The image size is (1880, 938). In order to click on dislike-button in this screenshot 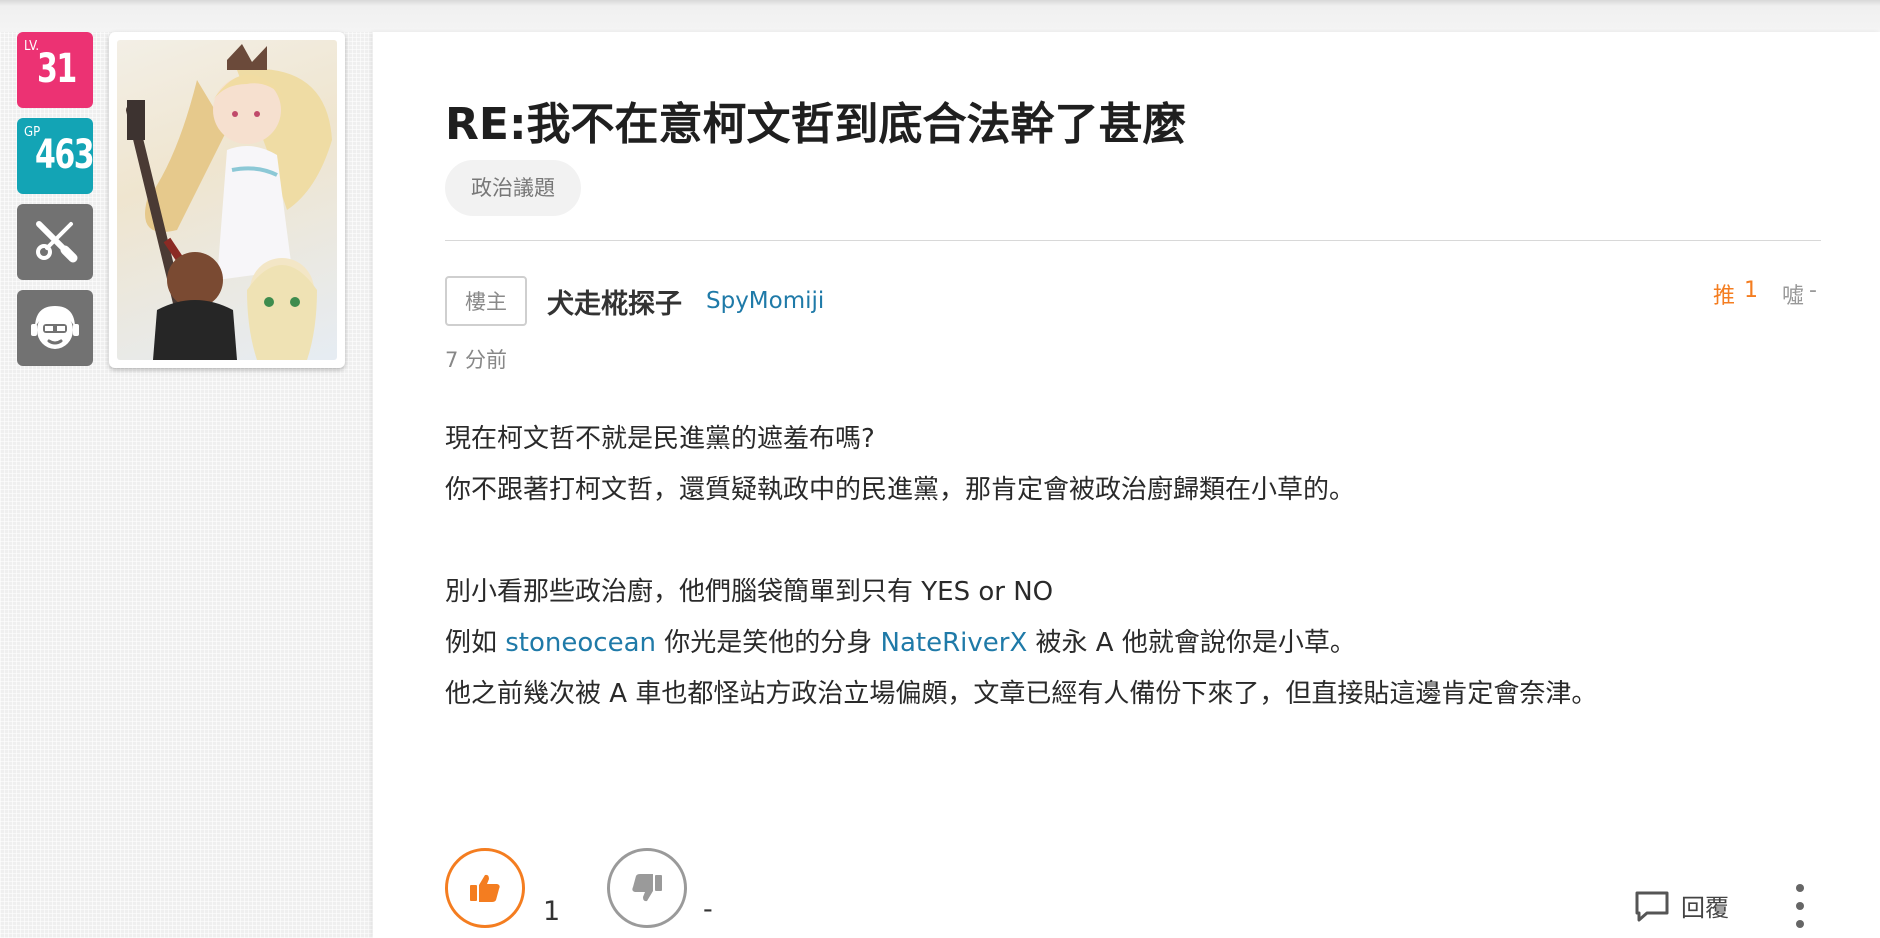, I will do `click(647, 888)`.